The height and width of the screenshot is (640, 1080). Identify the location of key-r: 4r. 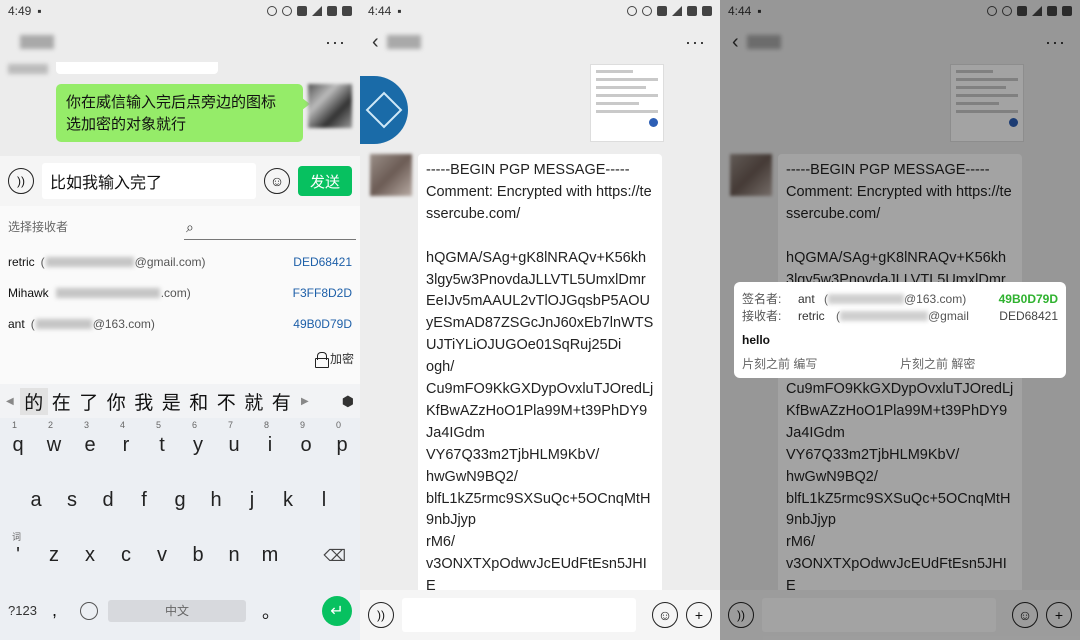
(126, 438).